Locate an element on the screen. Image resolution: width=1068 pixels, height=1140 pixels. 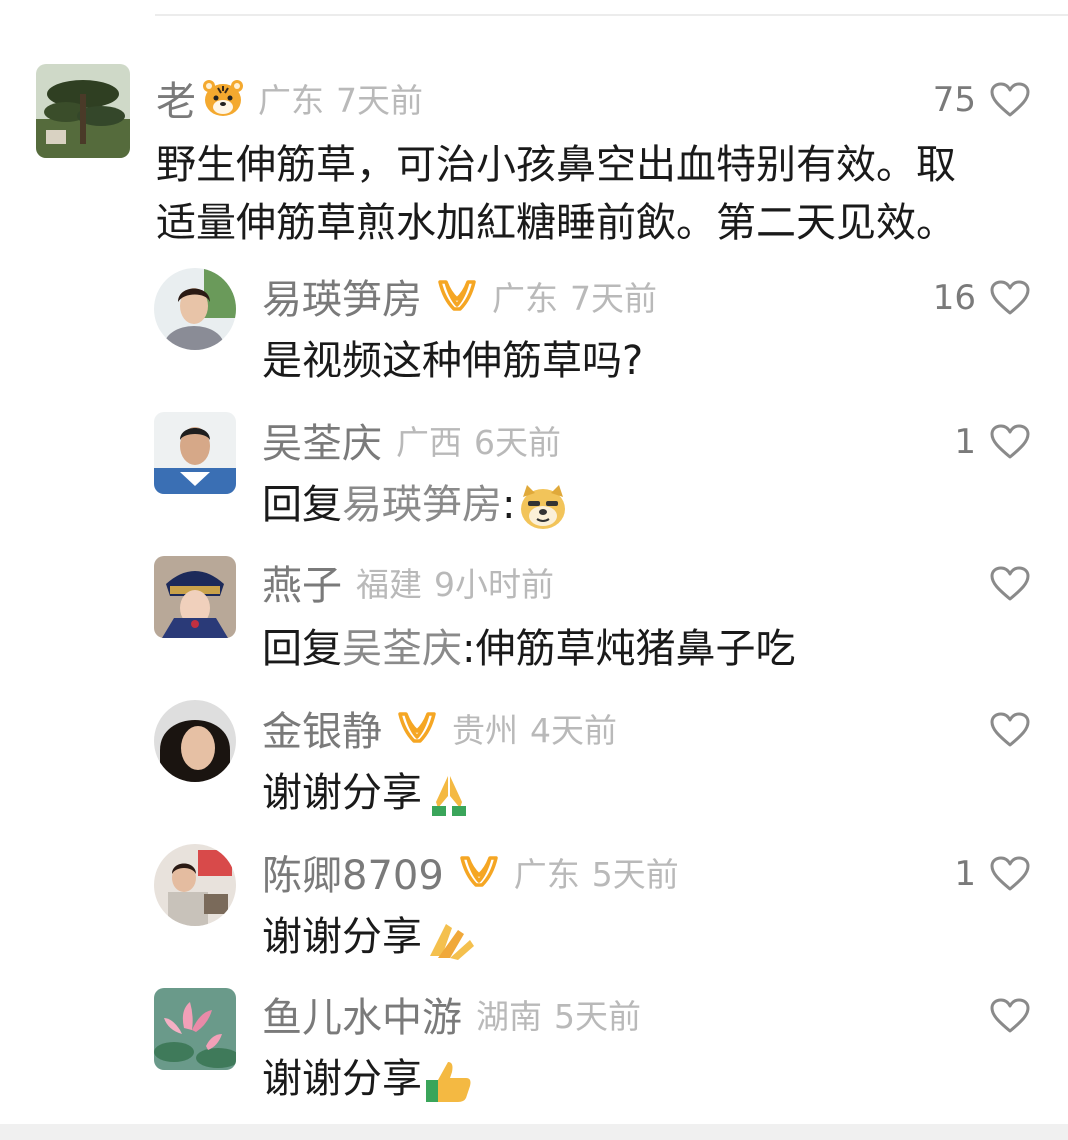
location: 贵州 is located at coordinates (485, 730).